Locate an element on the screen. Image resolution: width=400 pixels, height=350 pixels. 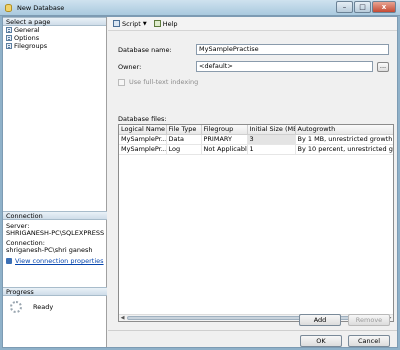
progress-section: Progress Ready is located at coordinates (55, 300).